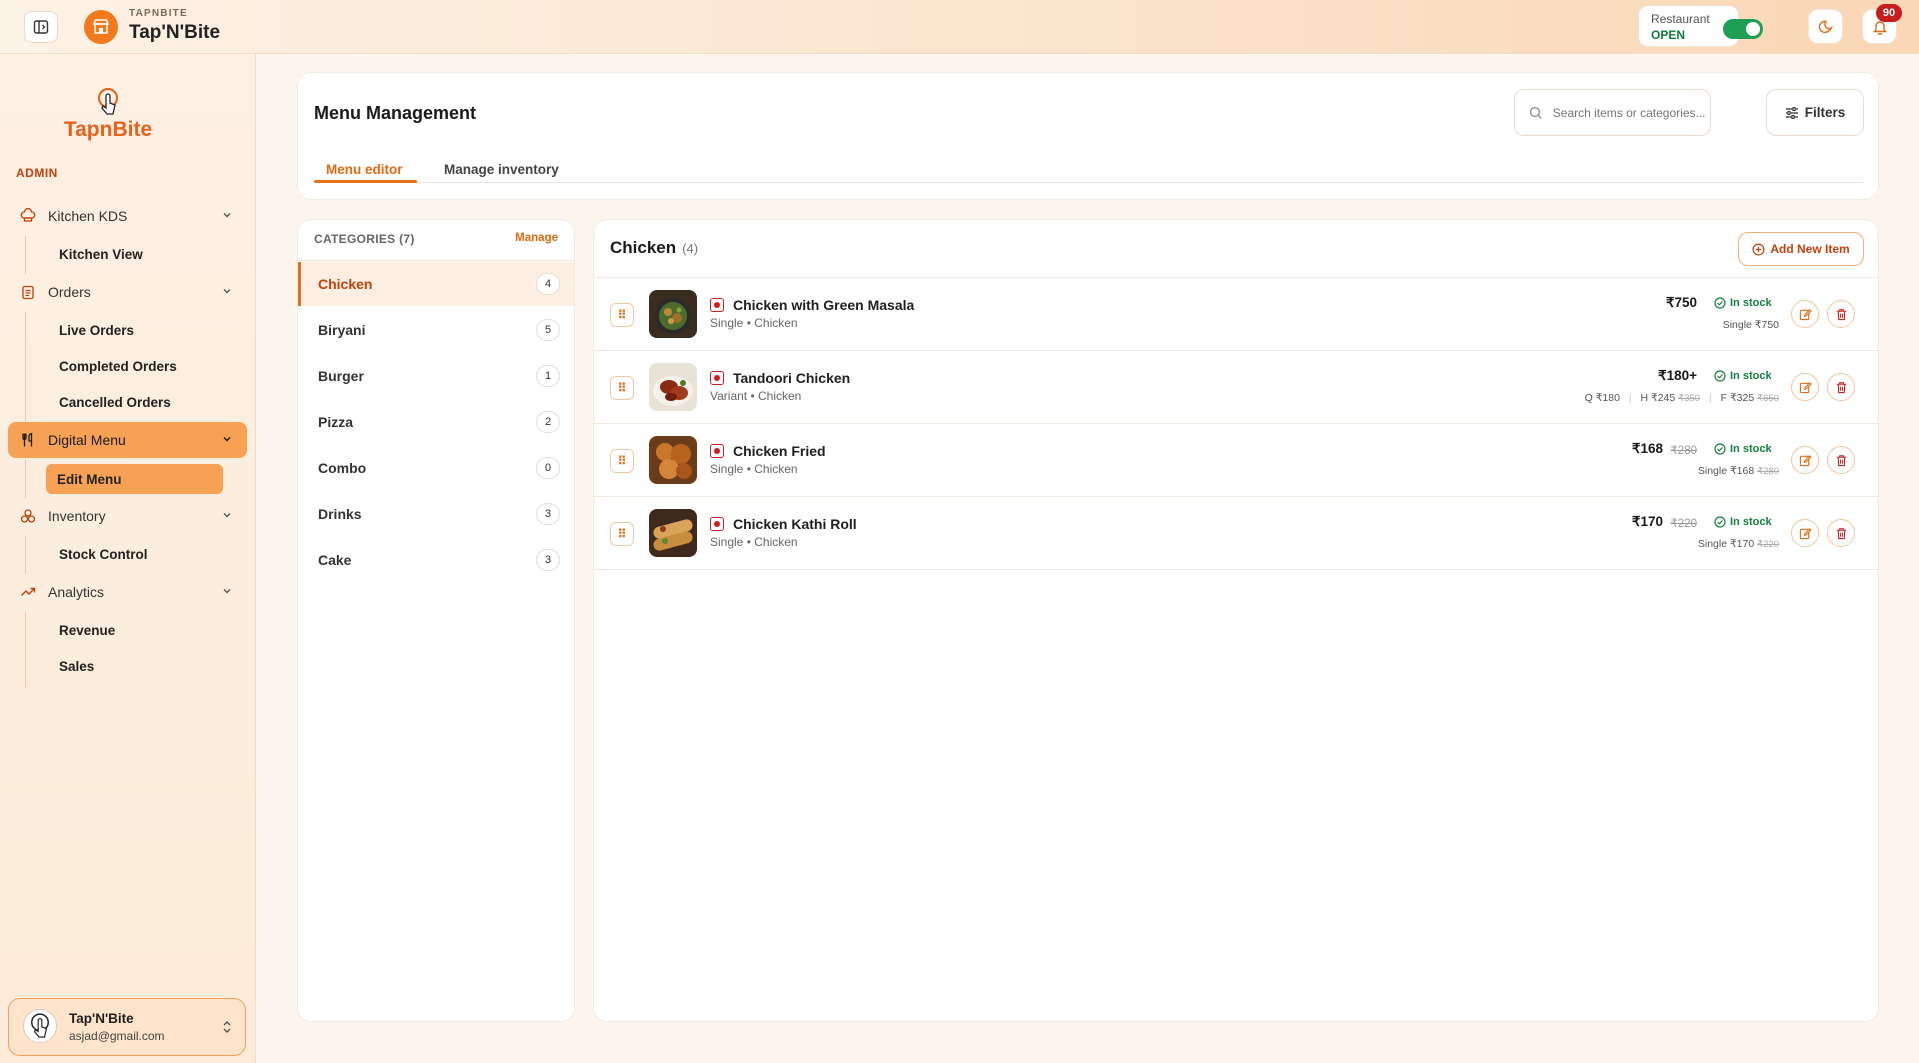  Describe the element at coordinates (548, 330) in the screenshot. I see `category-count: 5` at that location.